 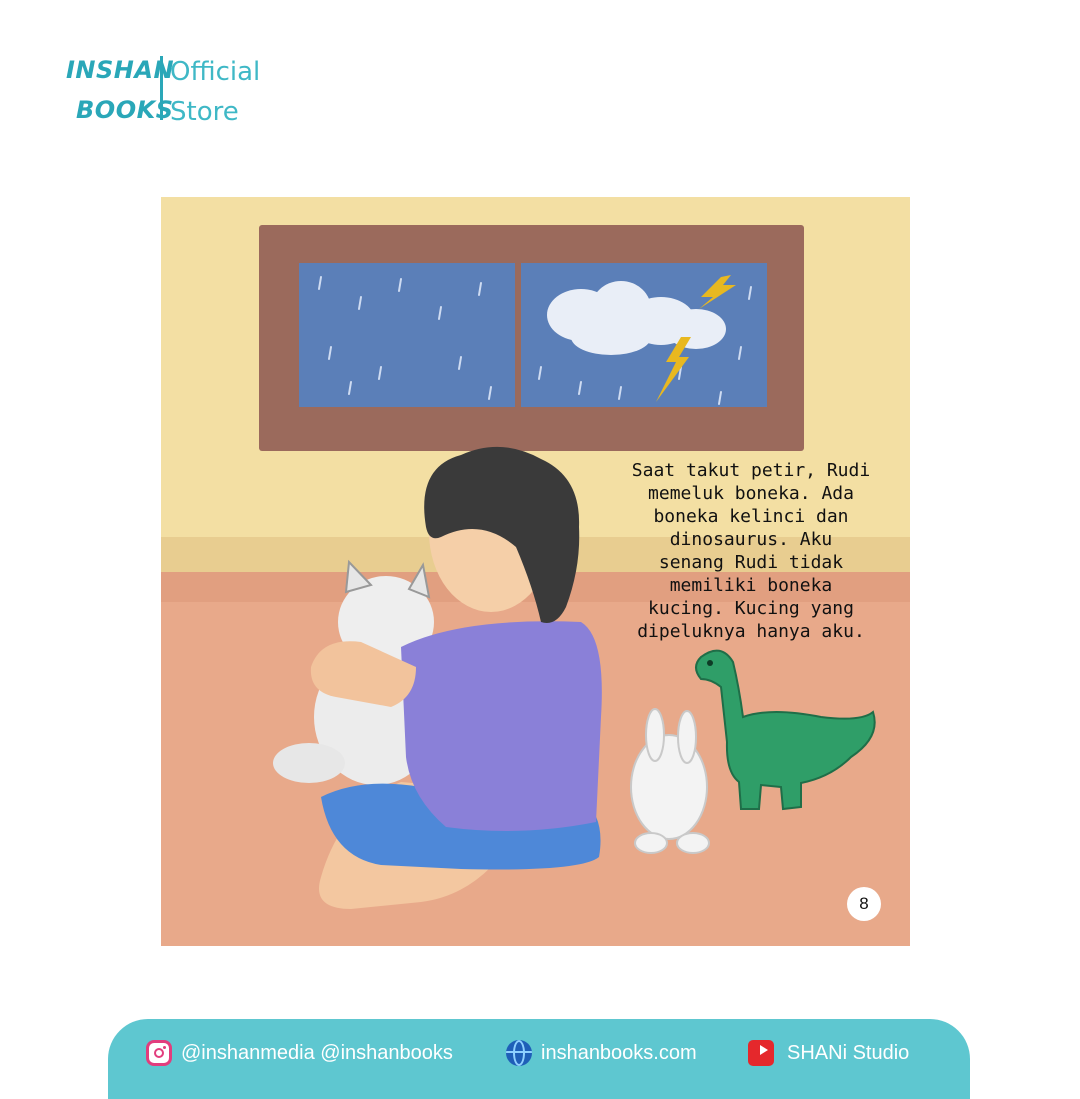 What do you see at coordinates (317, 1052) in the screenshot?
I see `instagram-handles: @inshanmedia @inshanbooks` at bounding box center [317, 1052].